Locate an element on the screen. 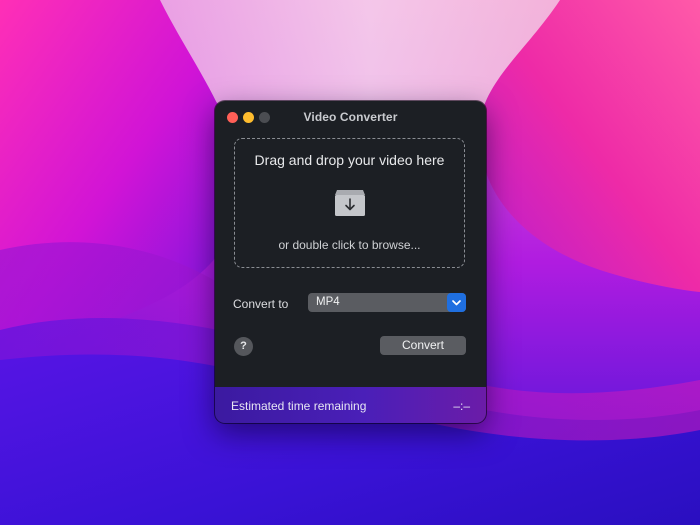  title-bar: Video Converter is located at coordinates (350, 117).